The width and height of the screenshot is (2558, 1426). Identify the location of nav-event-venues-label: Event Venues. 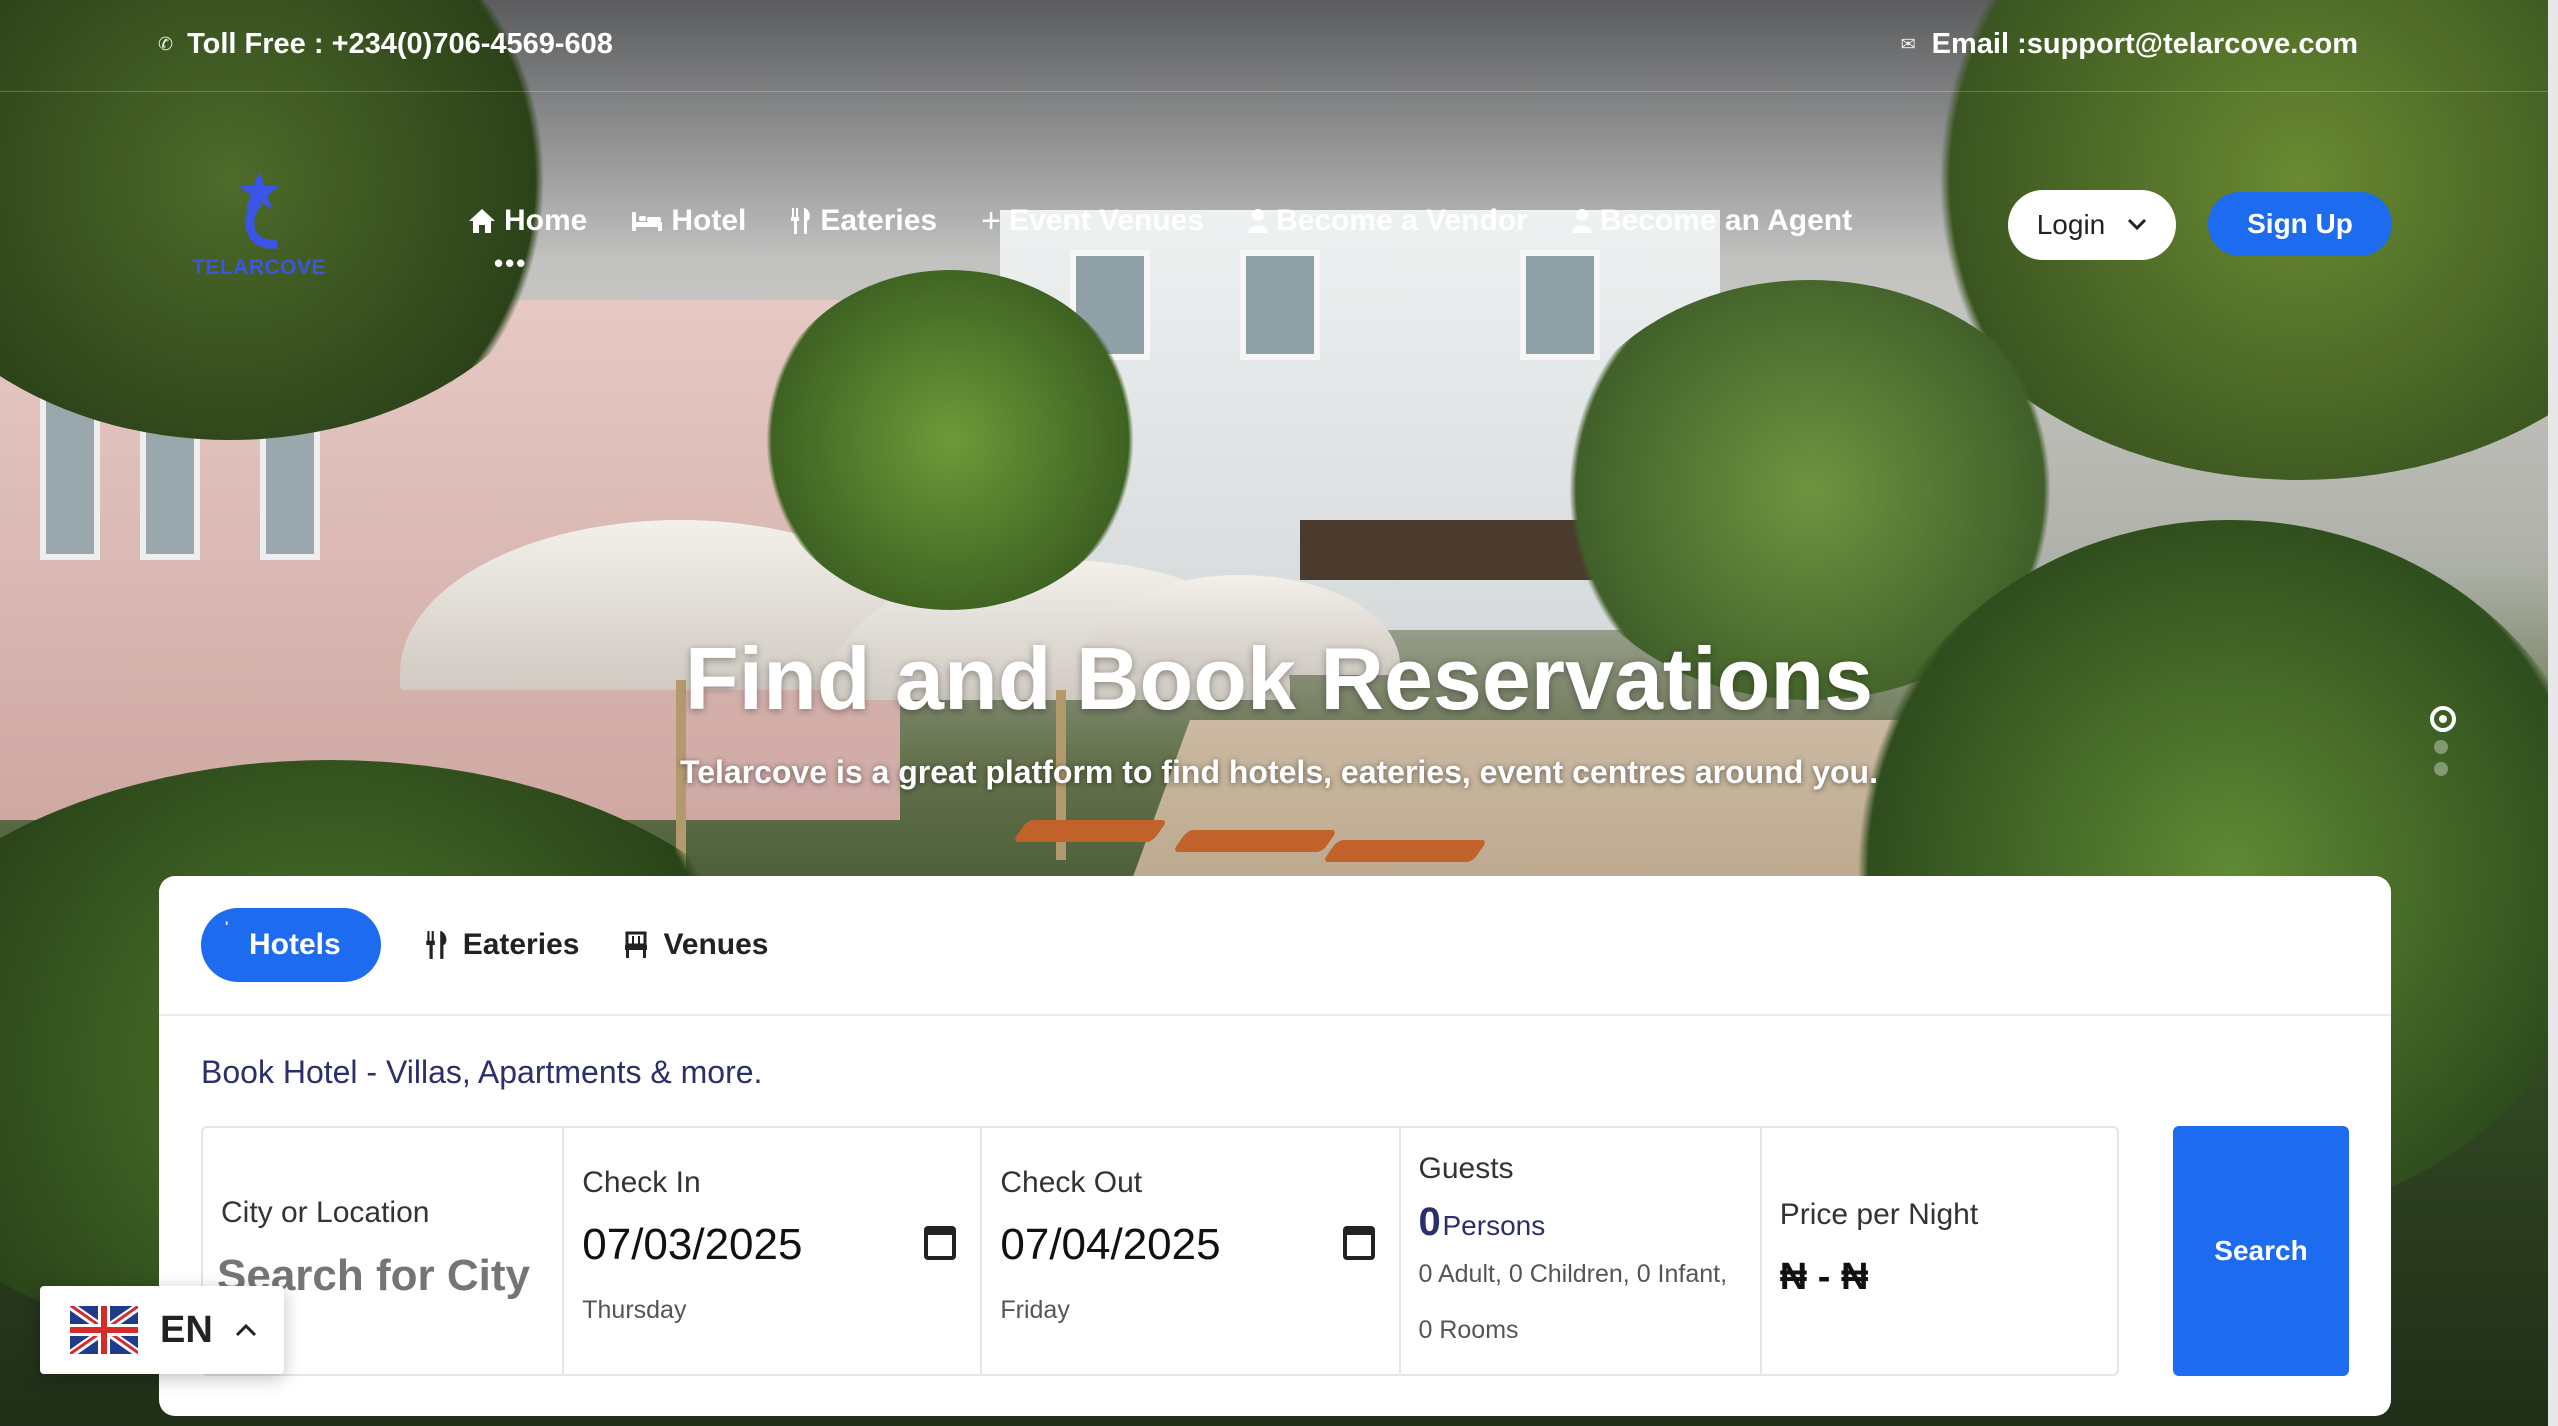
(1106, 220).